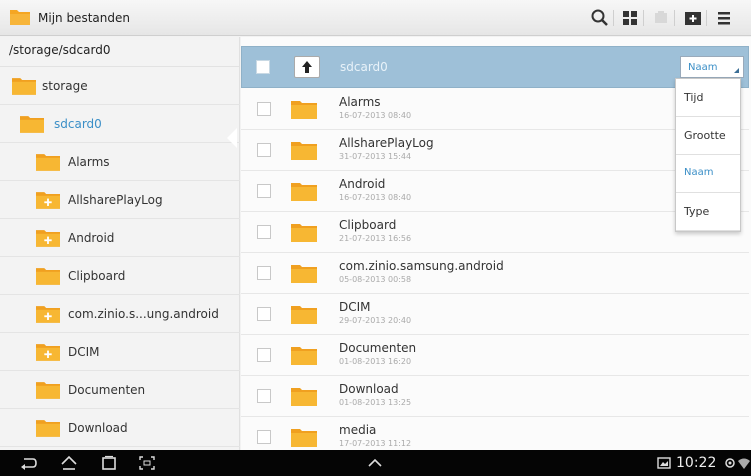 The height and width of the screenshot is (476, 751). What do you see at coordinates (109, 463) in the screenshot?
I see `recent-apps-icon` at bounding box center [109, 463].